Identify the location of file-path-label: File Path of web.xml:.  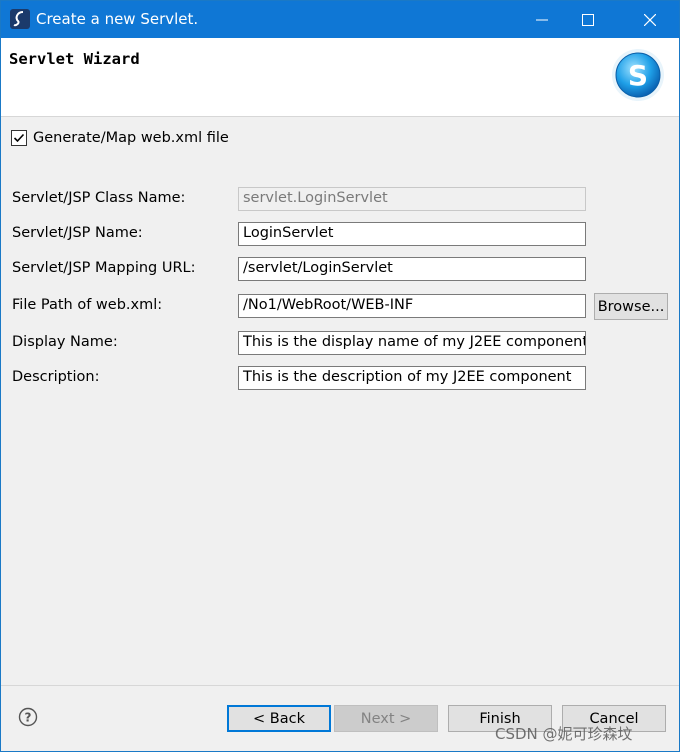
(87, 305).